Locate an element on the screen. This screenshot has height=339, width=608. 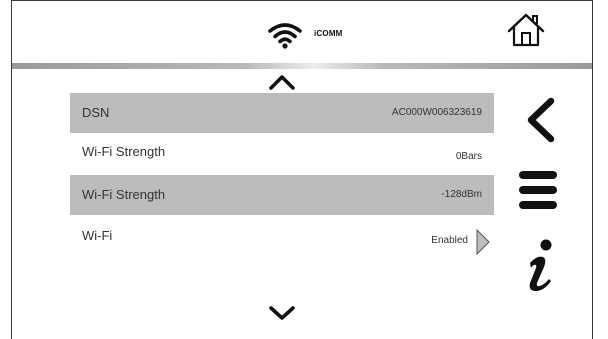
home-icon is located at coordinates (526, 30).